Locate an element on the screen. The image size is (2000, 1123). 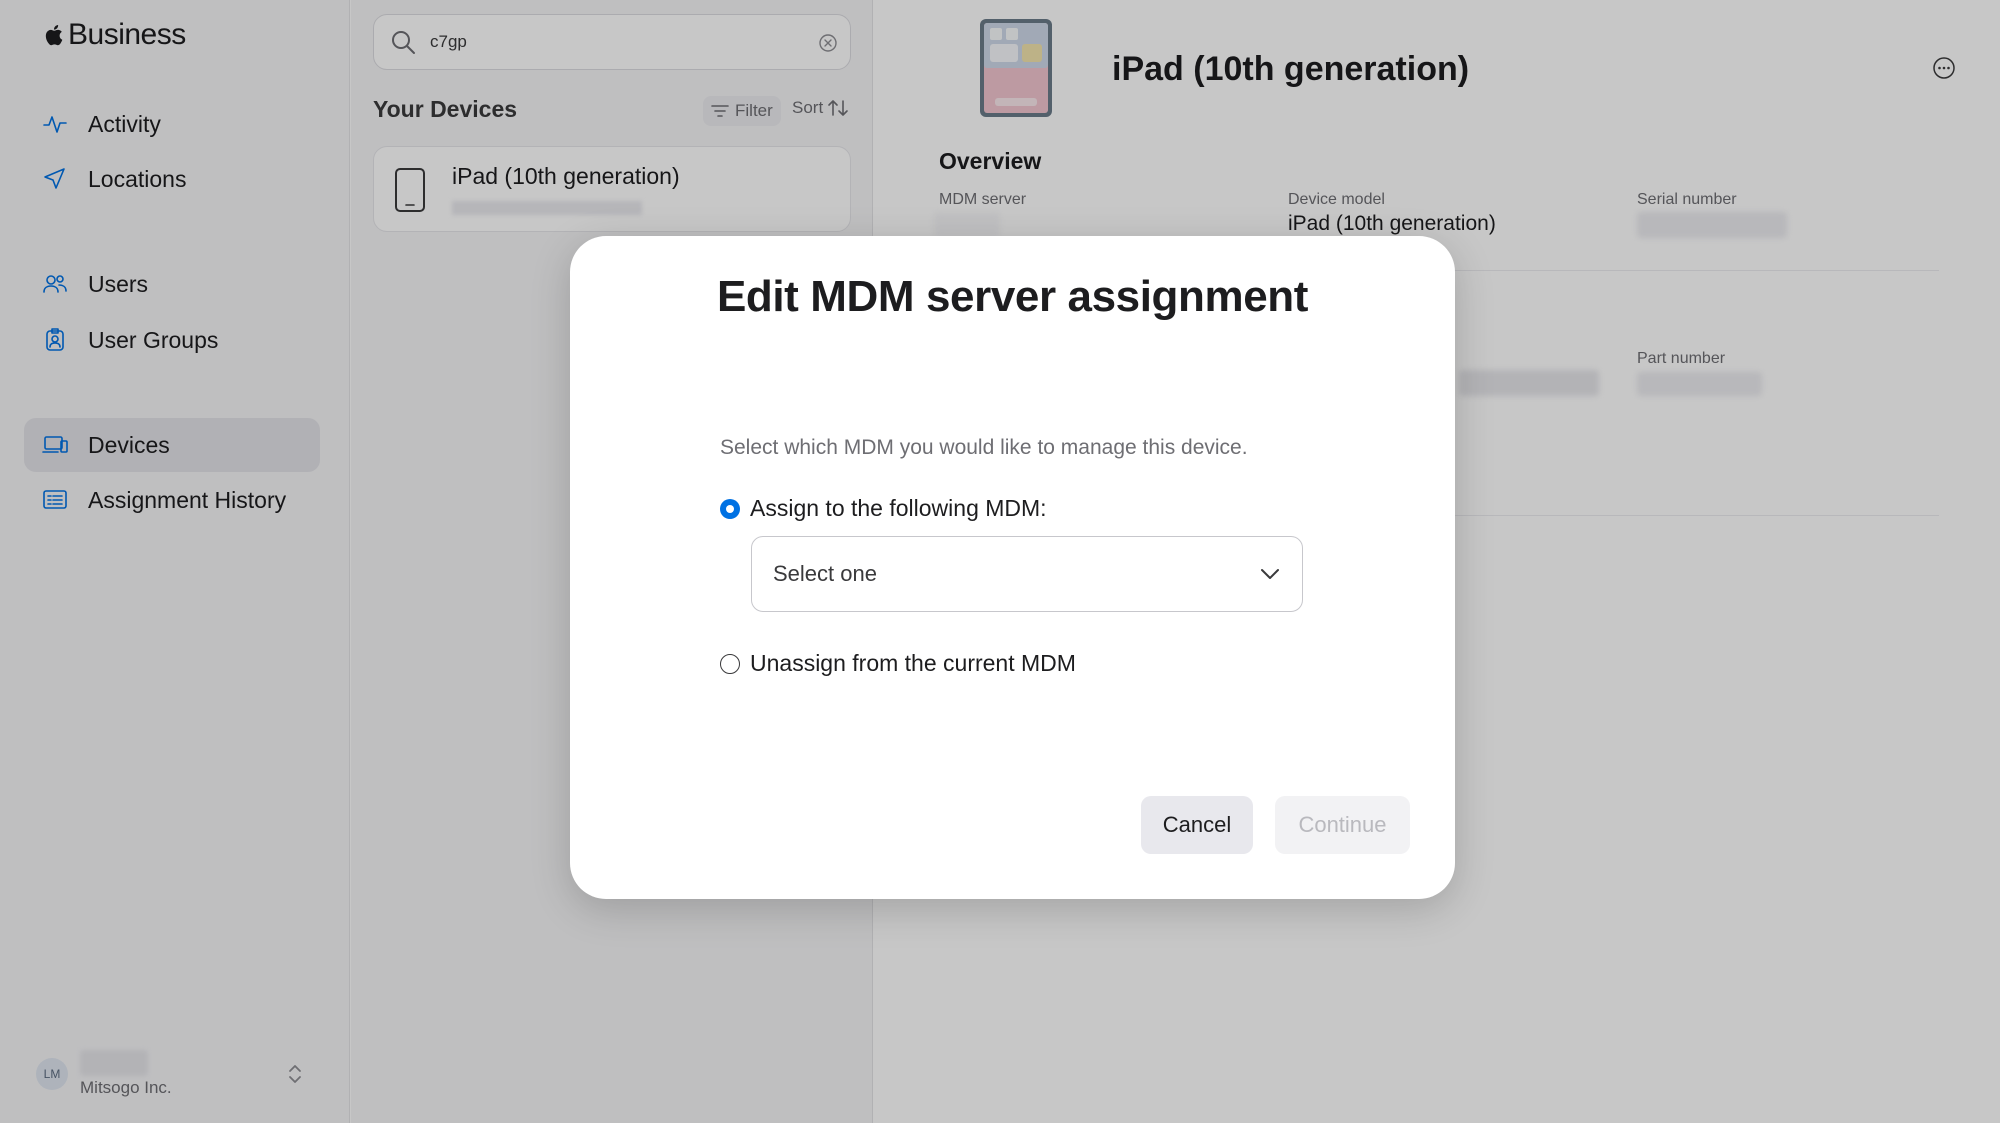
continue-button: Continue is located at coordinates (1342, 825).